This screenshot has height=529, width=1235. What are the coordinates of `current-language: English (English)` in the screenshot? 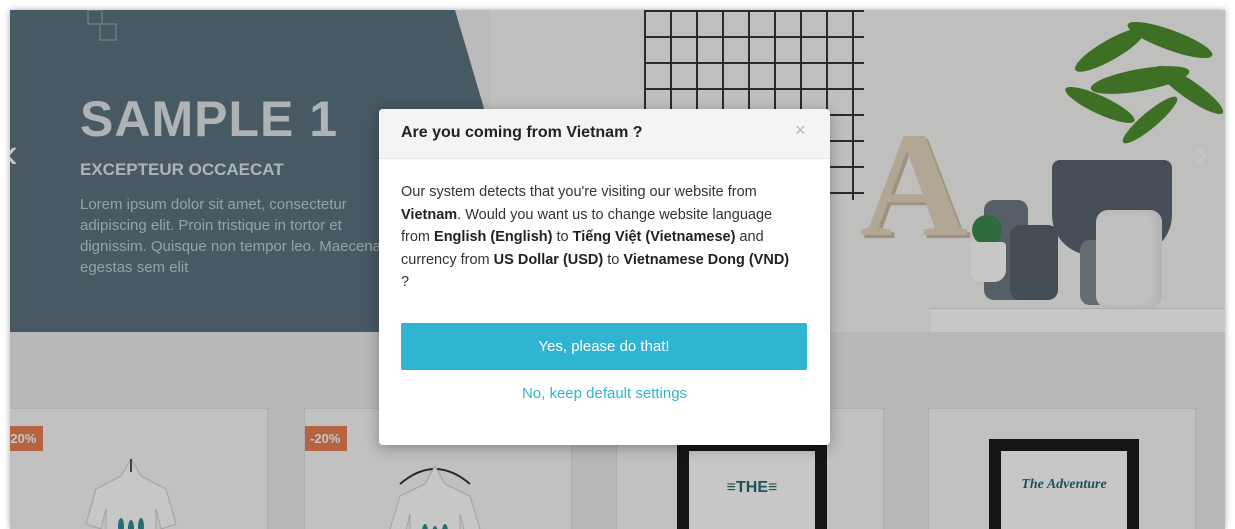 It's located at (493, 237).